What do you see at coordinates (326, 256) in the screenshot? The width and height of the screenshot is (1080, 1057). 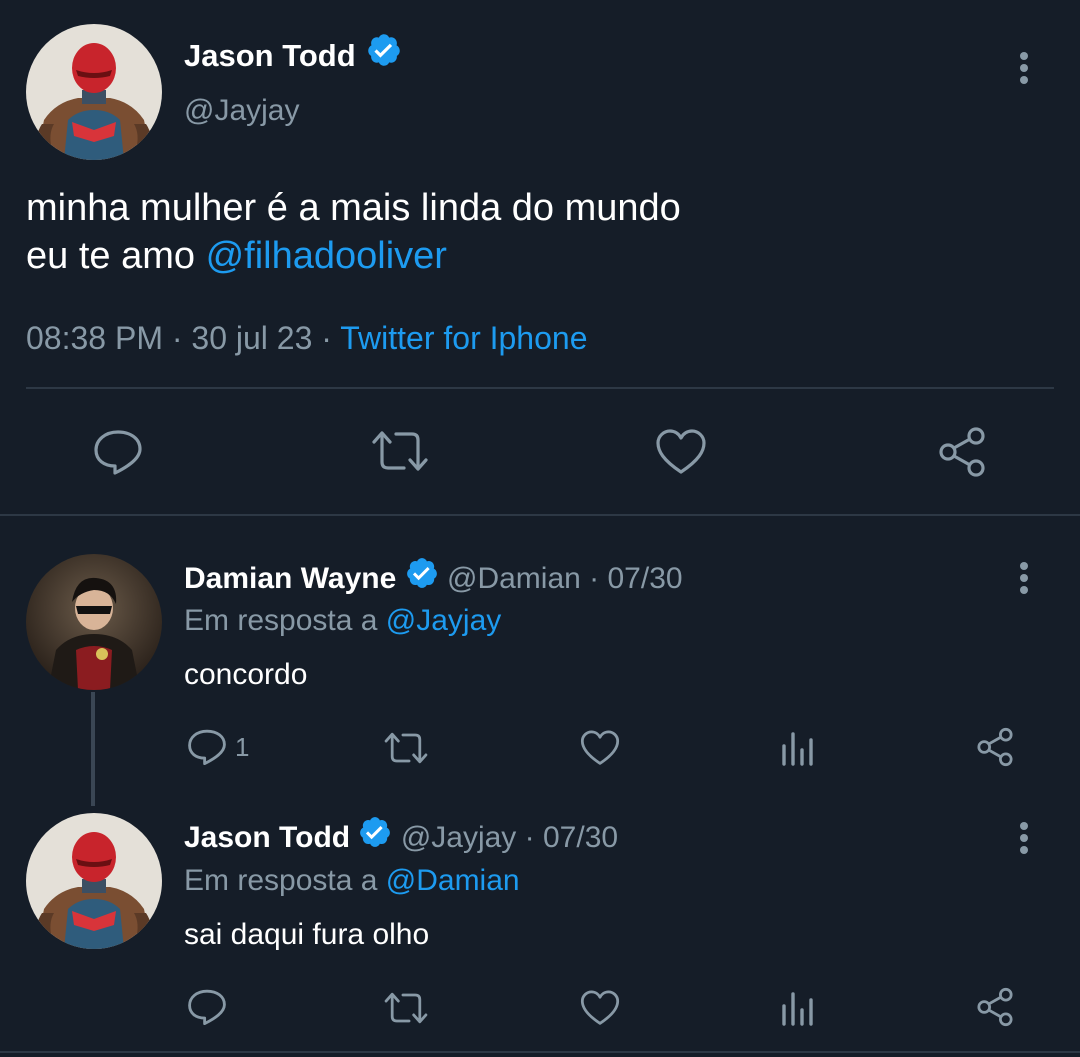 I see `mention-link: @filhadooliver` at bounding box center [326, 256].